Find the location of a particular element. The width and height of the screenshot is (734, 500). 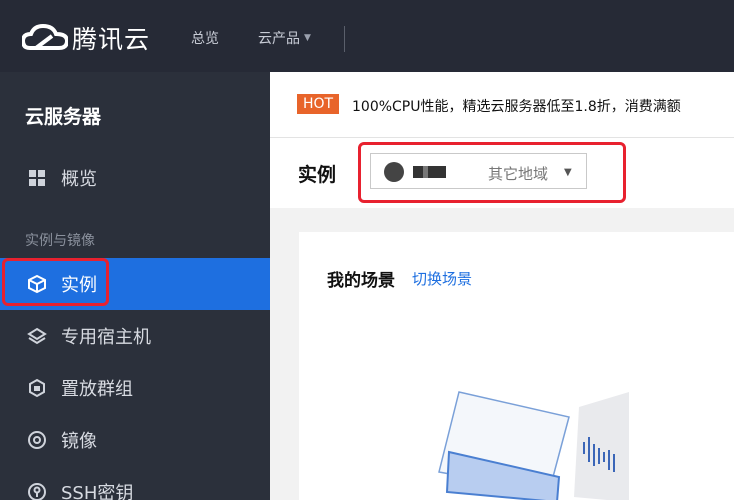

sidebar-item-images: 镜像 is located at coordinates (135, 440).